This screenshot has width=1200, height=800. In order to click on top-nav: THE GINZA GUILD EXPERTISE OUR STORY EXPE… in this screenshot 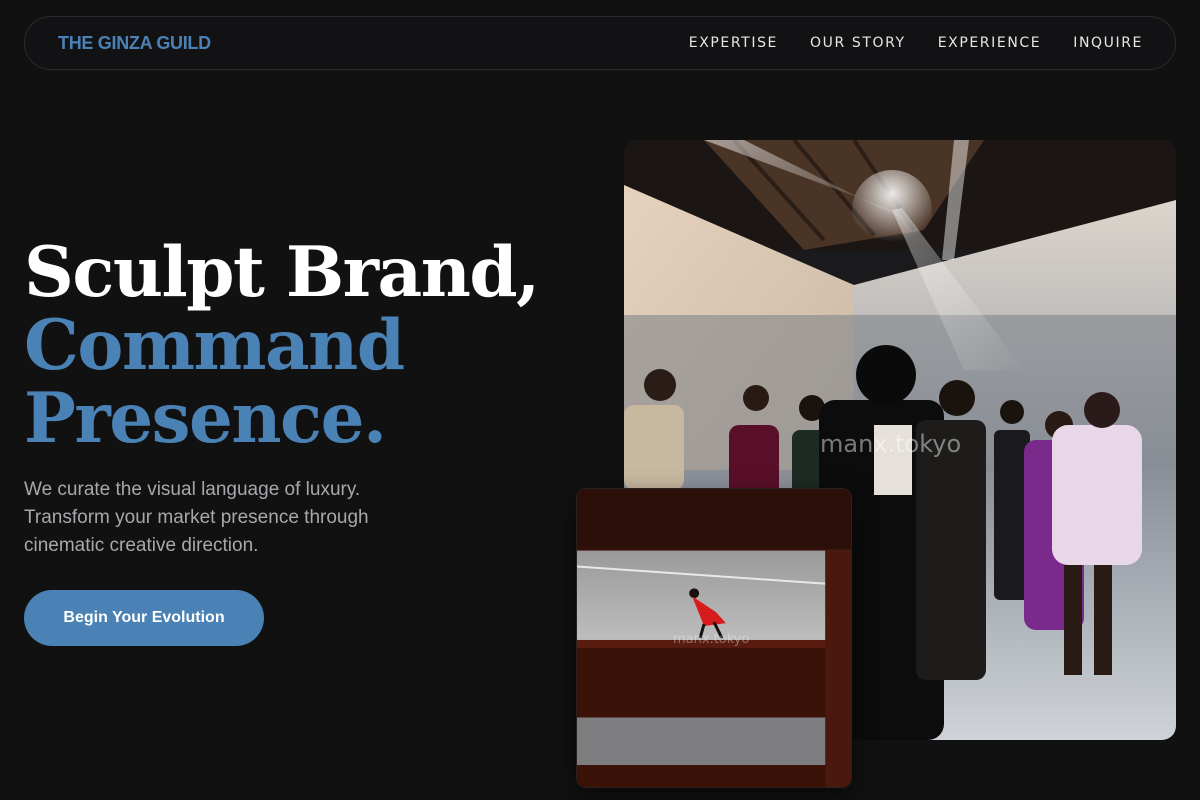, I will do `click(600, 43)`.